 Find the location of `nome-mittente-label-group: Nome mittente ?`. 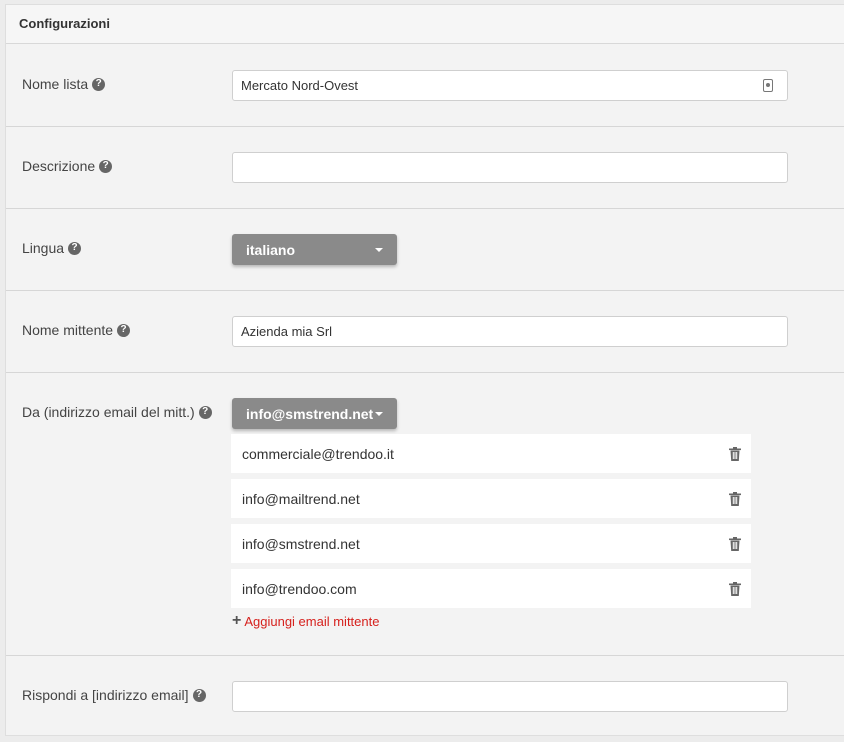

nome-mittente-label-group: Nome mittente ? is located at coordinates (76, 330).